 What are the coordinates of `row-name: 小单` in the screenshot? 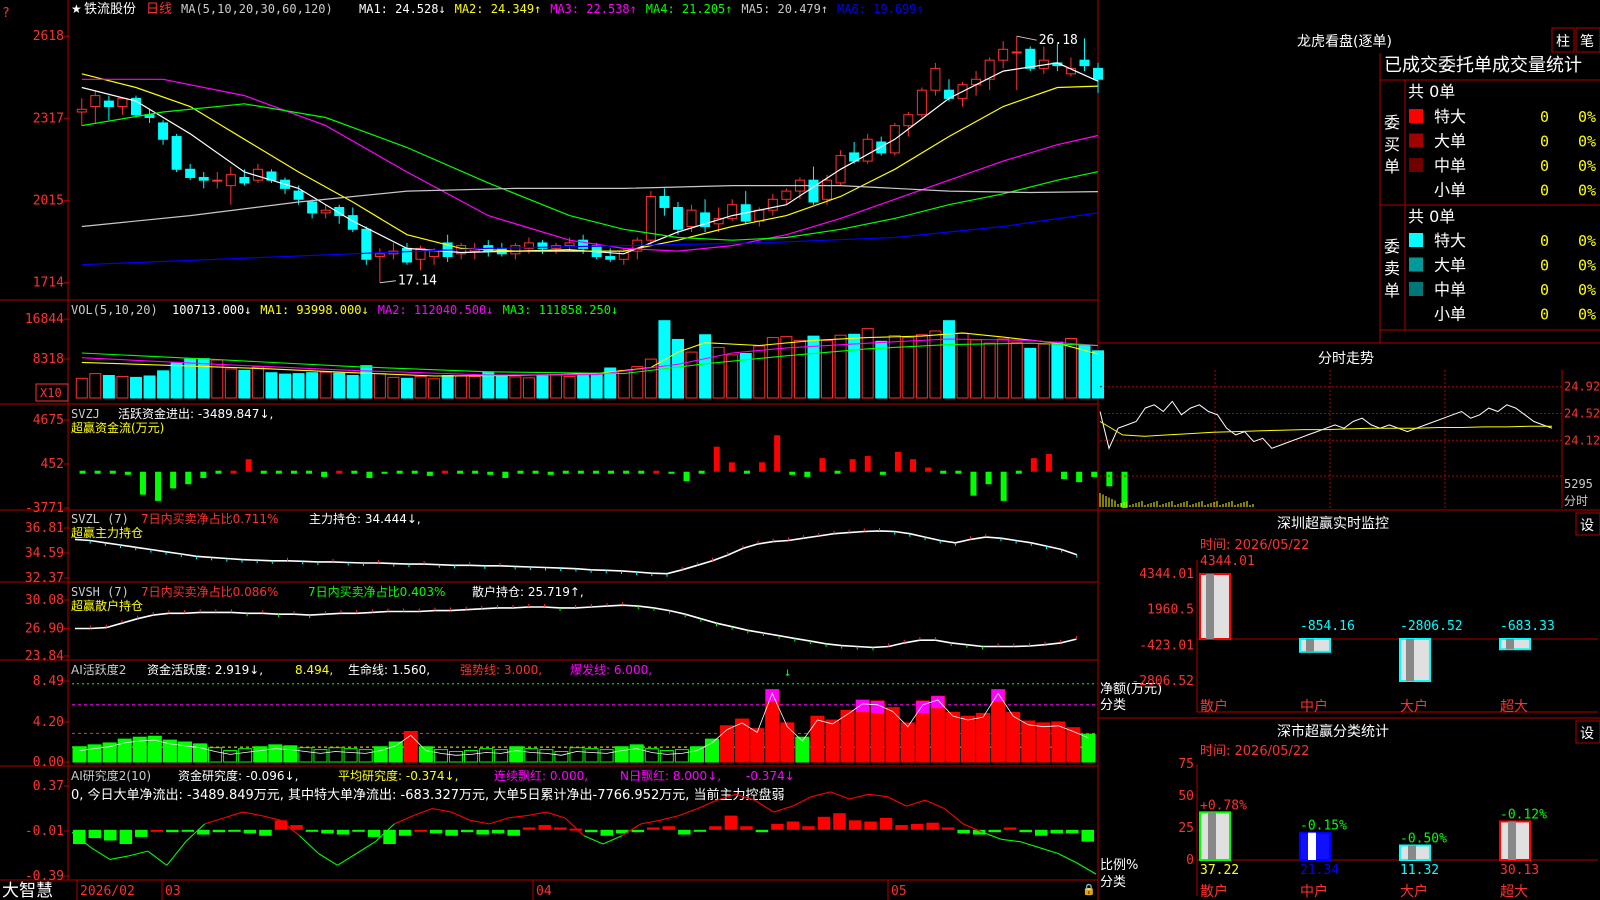 It's located at (1450, 314).